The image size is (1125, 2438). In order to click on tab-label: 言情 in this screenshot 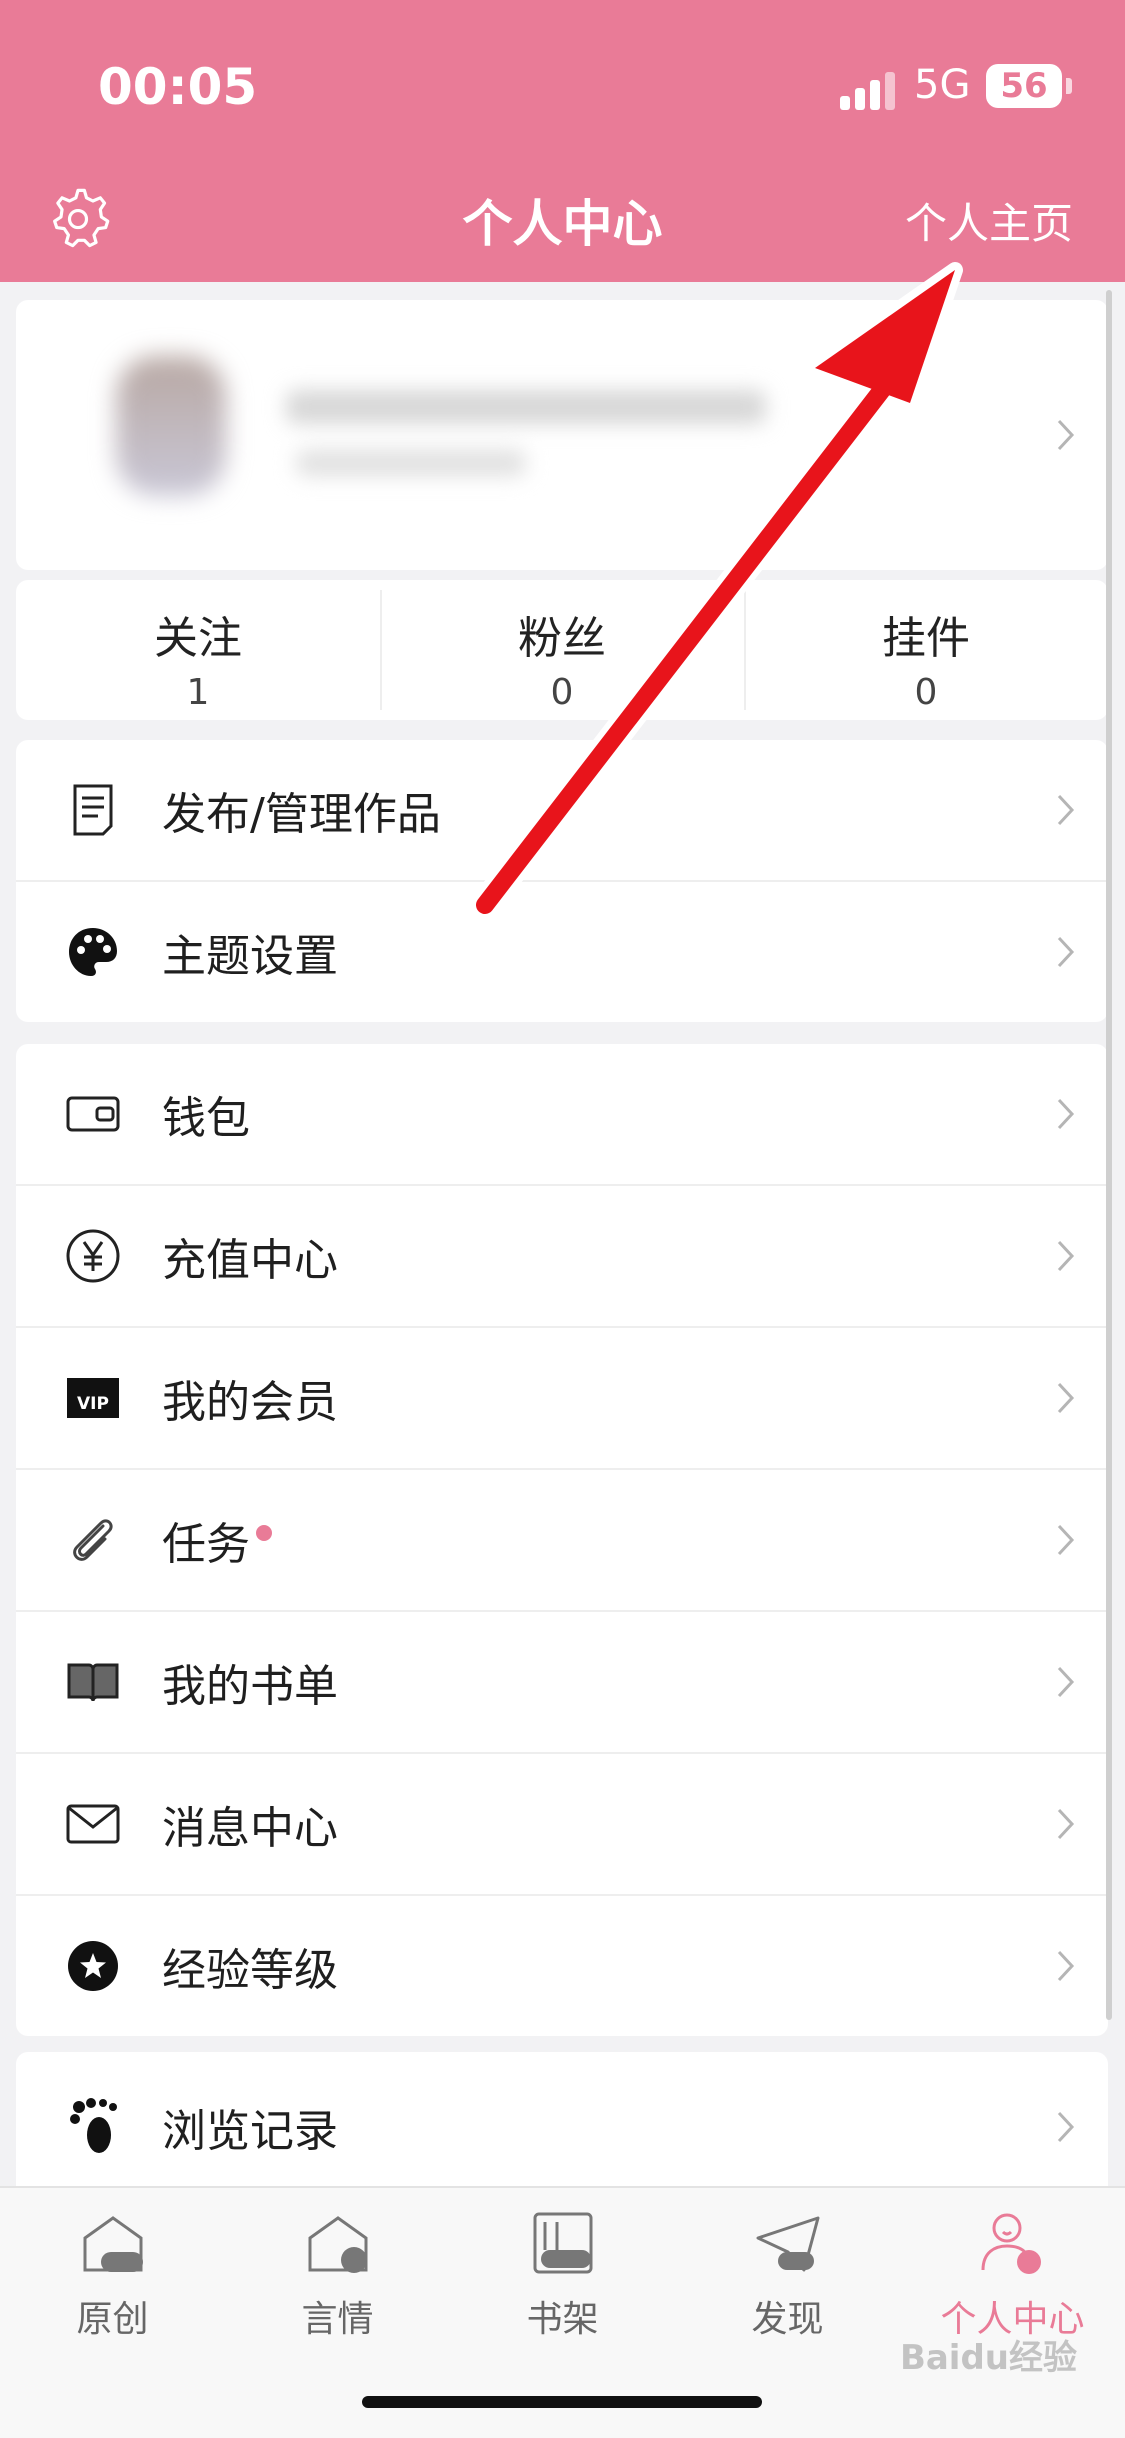, I will do `click(337, 2319)`.